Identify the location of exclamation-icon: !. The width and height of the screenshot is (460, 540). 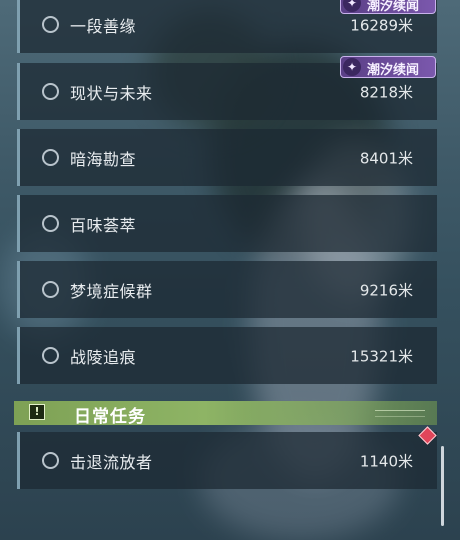
(37, 412).